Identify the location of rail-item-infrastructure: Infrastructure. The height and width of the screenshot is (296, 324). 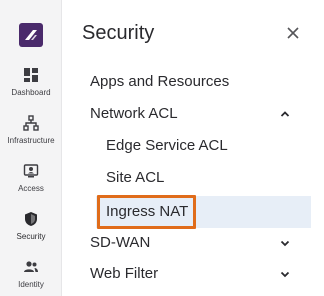
(31, 130).